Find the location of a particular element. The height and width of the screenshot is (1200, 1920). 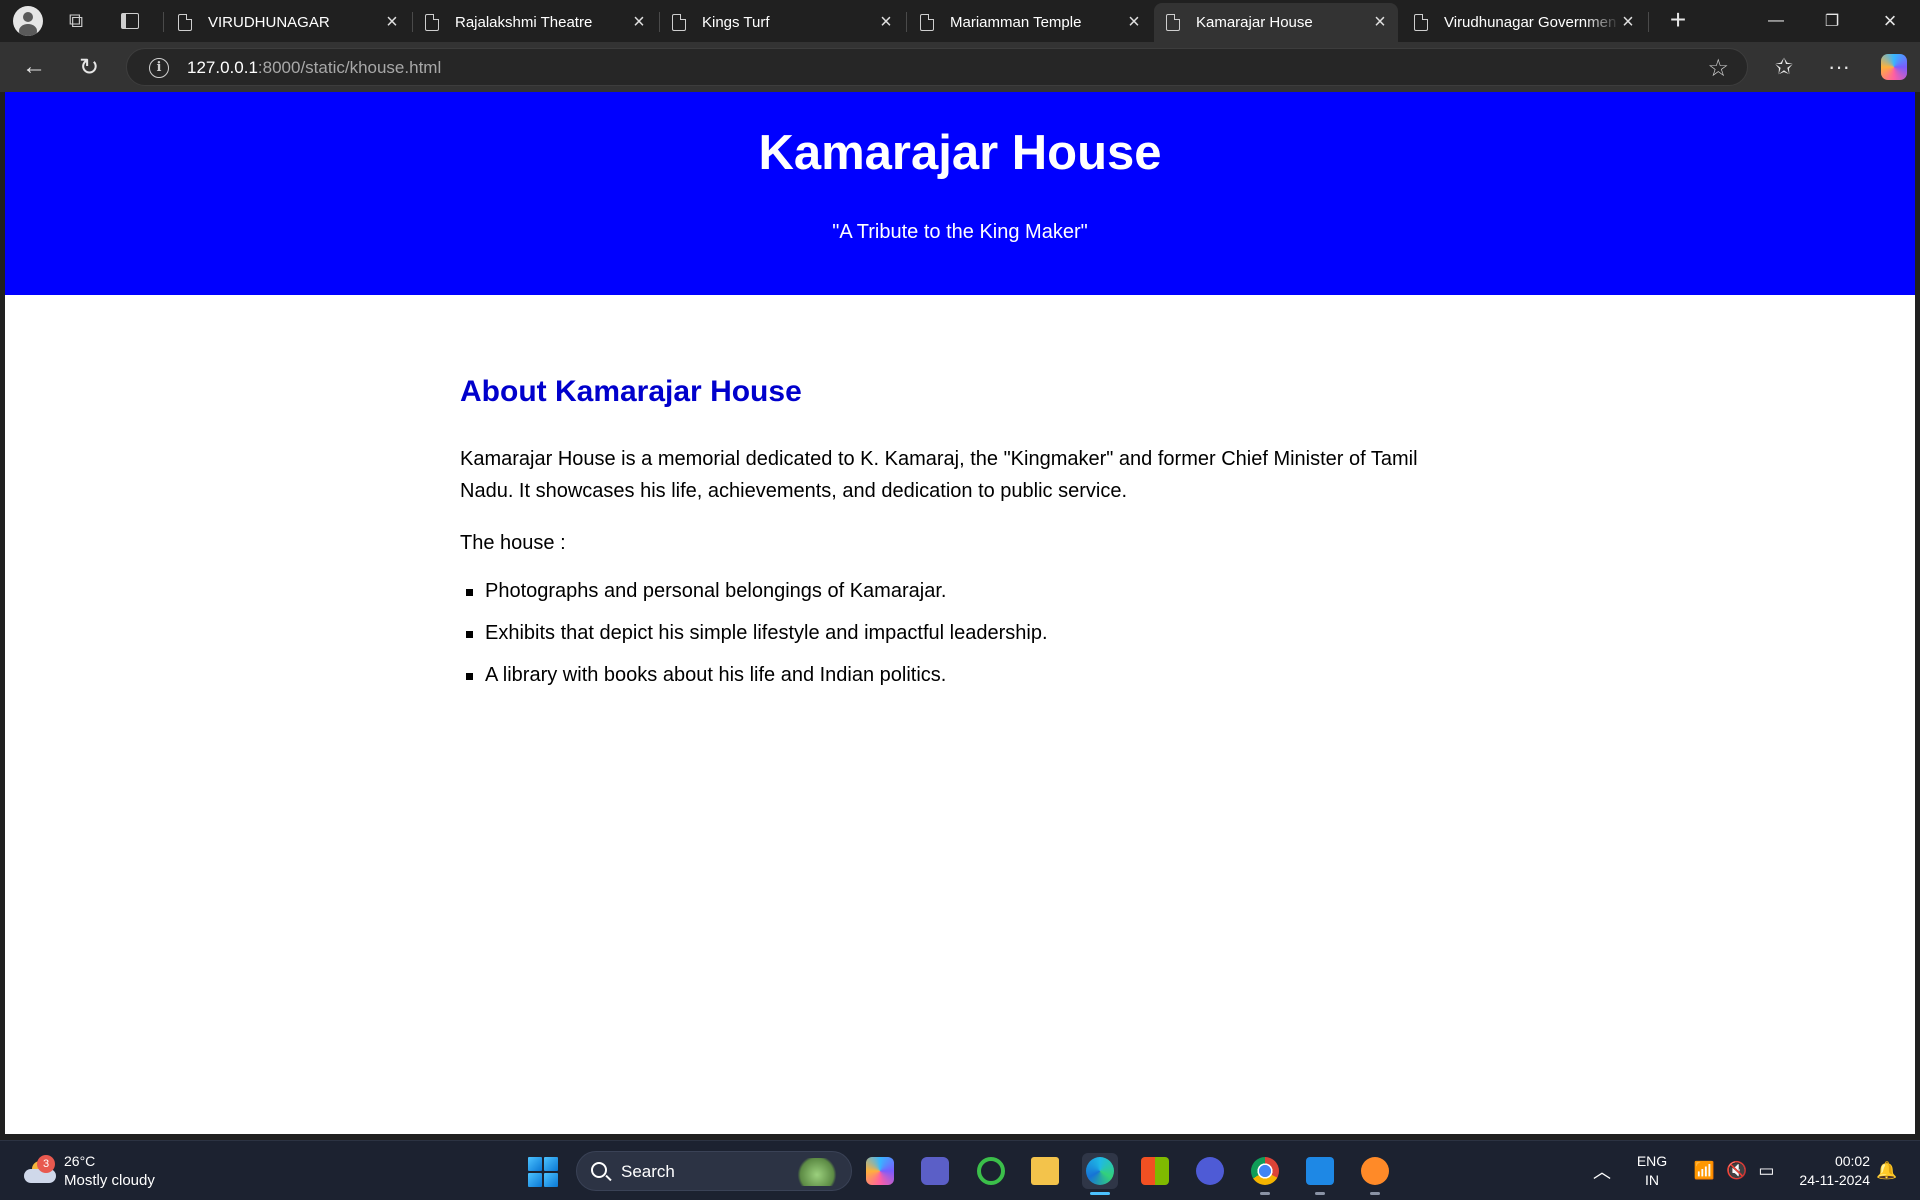

chevron-up-icon: ︿ is located at coordinates (1602, 1172).